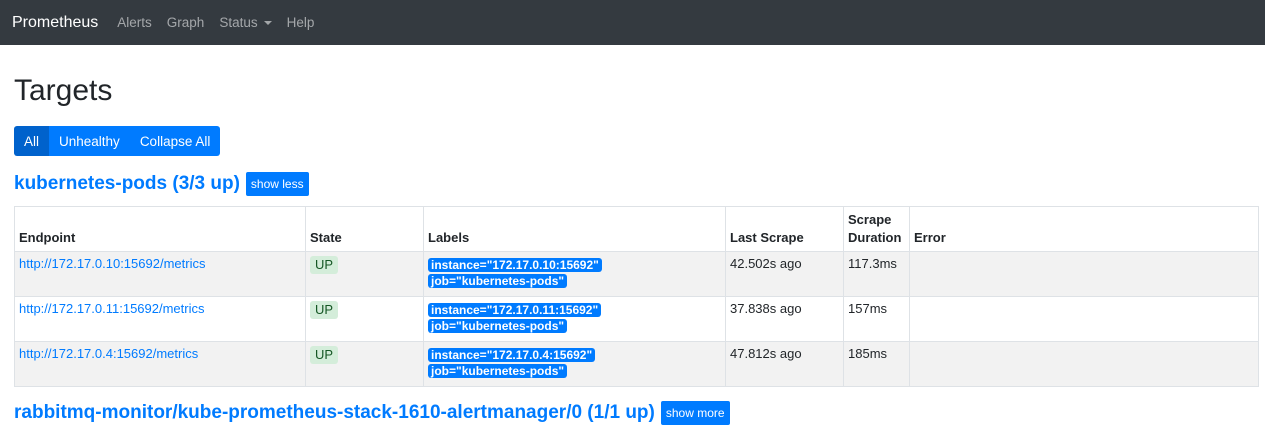  I want to click on filter-button-group: All Unhealthy Collapse All, so click(636, 141).